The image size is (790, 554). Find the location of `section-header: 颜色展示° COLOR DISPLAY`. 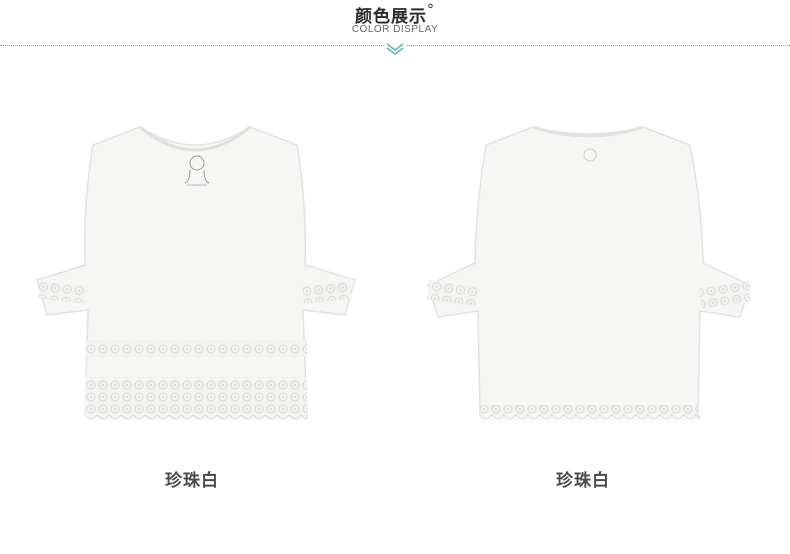

section-header: 颜色展示° COLOR DISPLAY is located at coordinates (395, 35).